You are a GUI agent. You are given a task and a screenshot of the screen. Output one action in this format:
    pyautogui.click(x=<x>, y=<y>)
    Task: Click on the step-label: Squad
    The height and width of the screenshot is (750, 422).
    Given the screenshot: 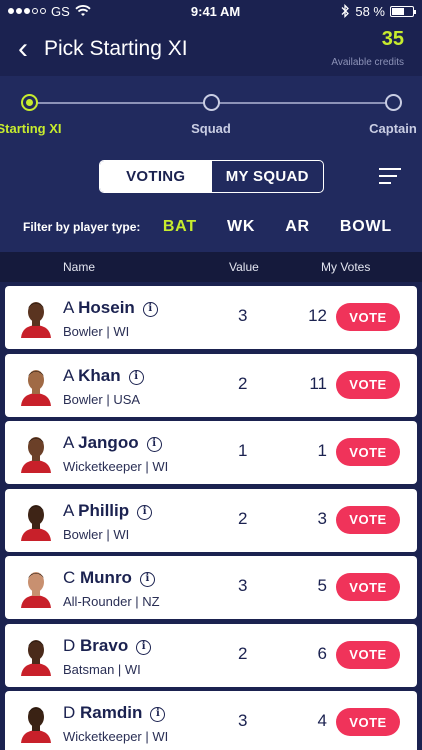 What is the action you would take?
    pyautogui.click(x=211, y=128)
    